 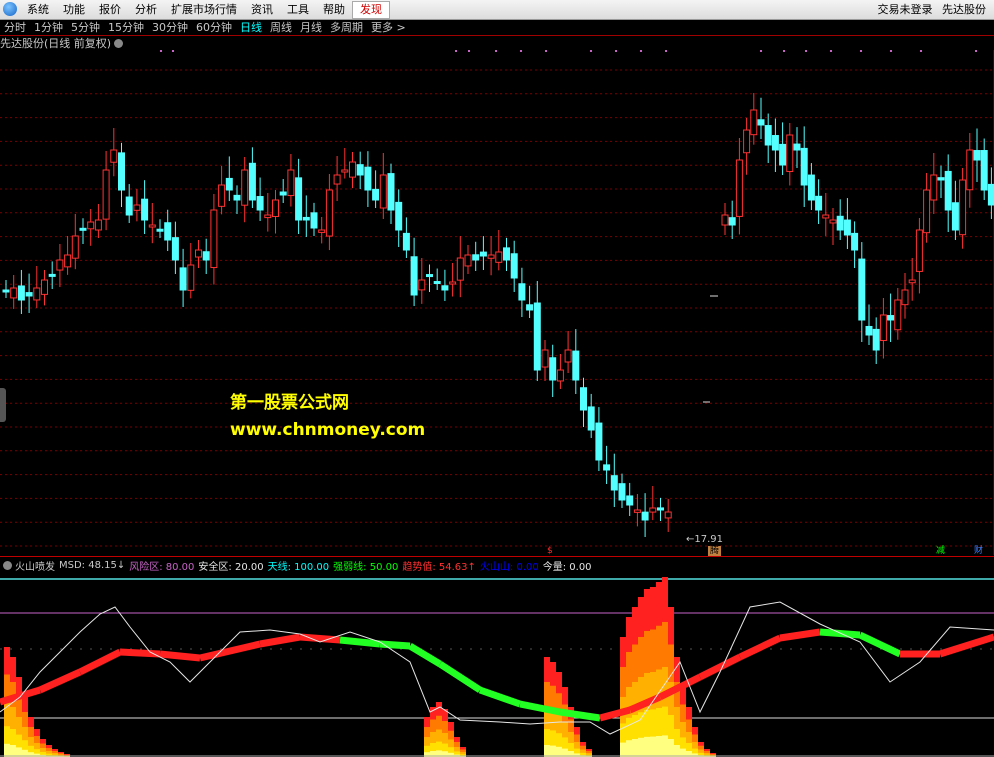 What do you see at coordinates (48, 27) in the screenshot?
I see `period-tab: 1分钟` at bounding box center [48, 27].